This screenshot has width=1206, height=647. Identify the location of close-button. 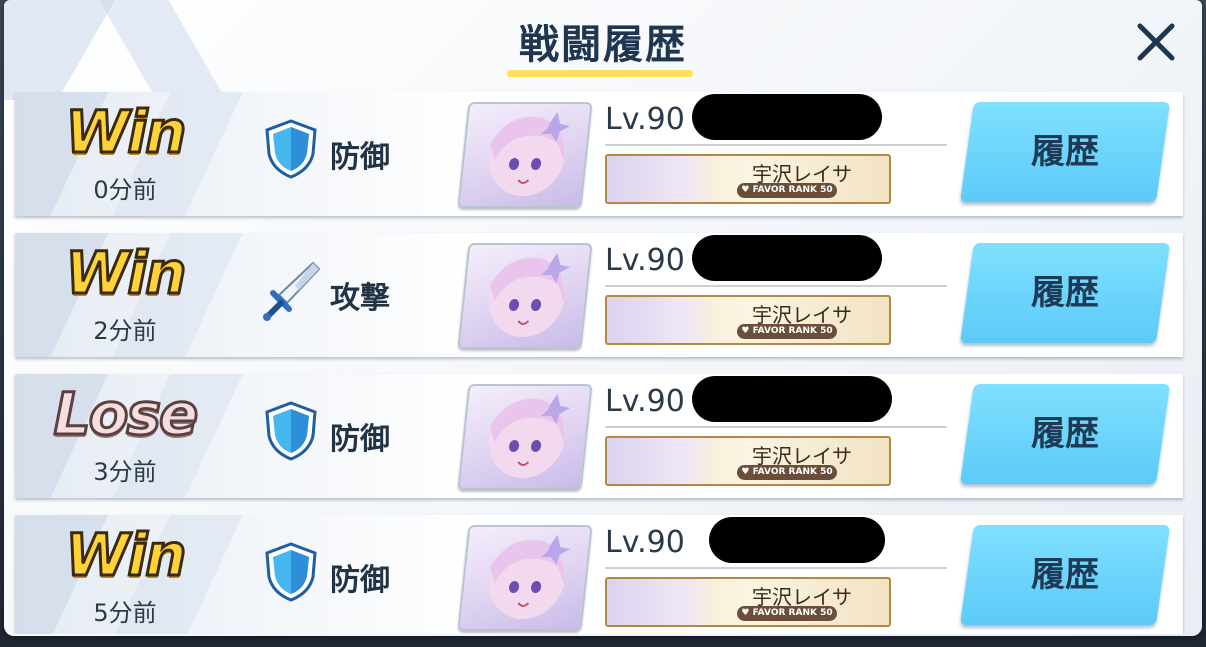
(1156, 42).